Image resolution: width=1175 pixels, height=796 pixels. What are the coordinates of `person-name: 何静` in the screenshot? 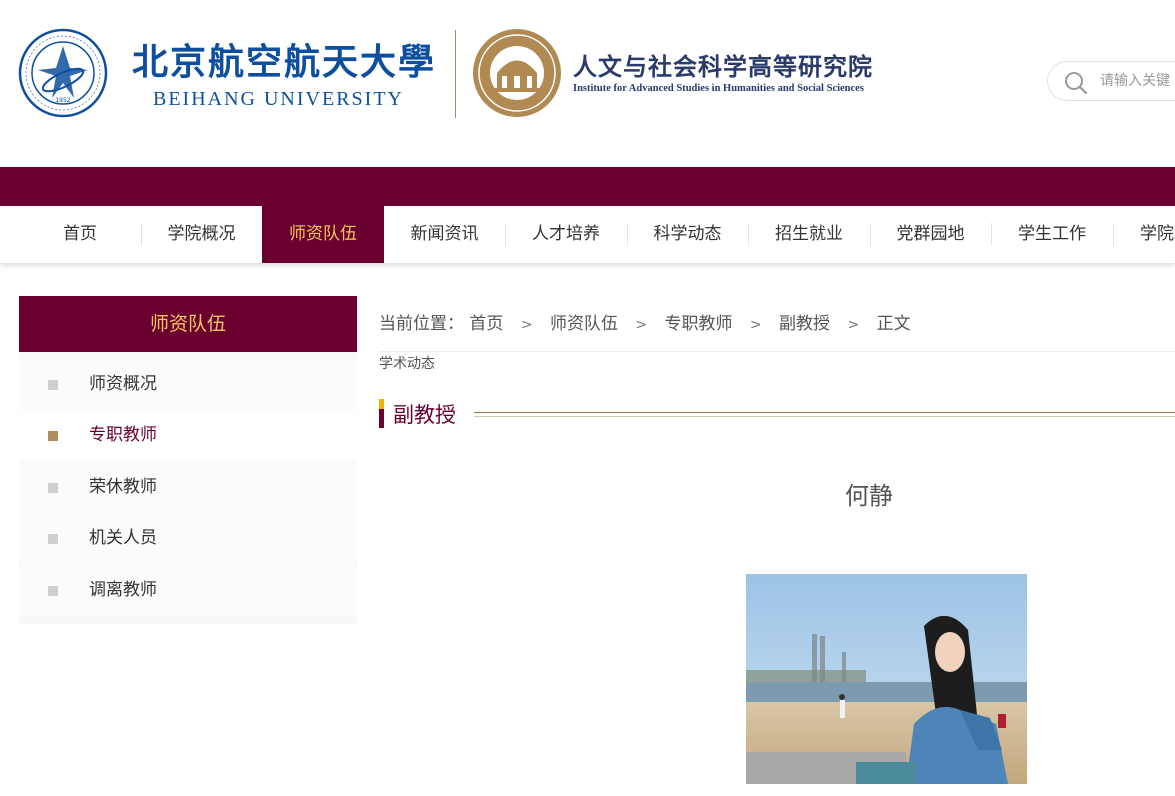 It's located at (869, 496).